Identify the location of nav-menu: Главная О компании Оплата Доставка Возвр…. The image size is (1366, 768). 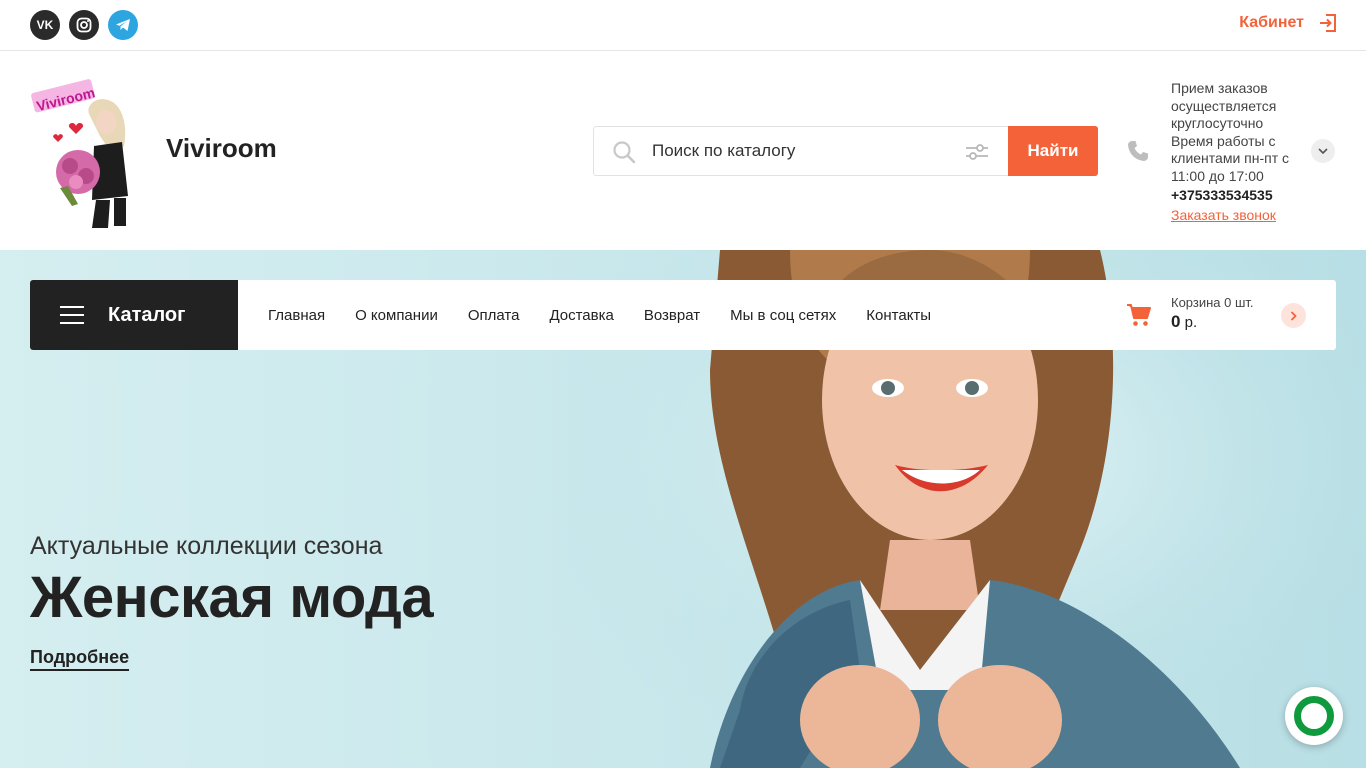
(599, 315).